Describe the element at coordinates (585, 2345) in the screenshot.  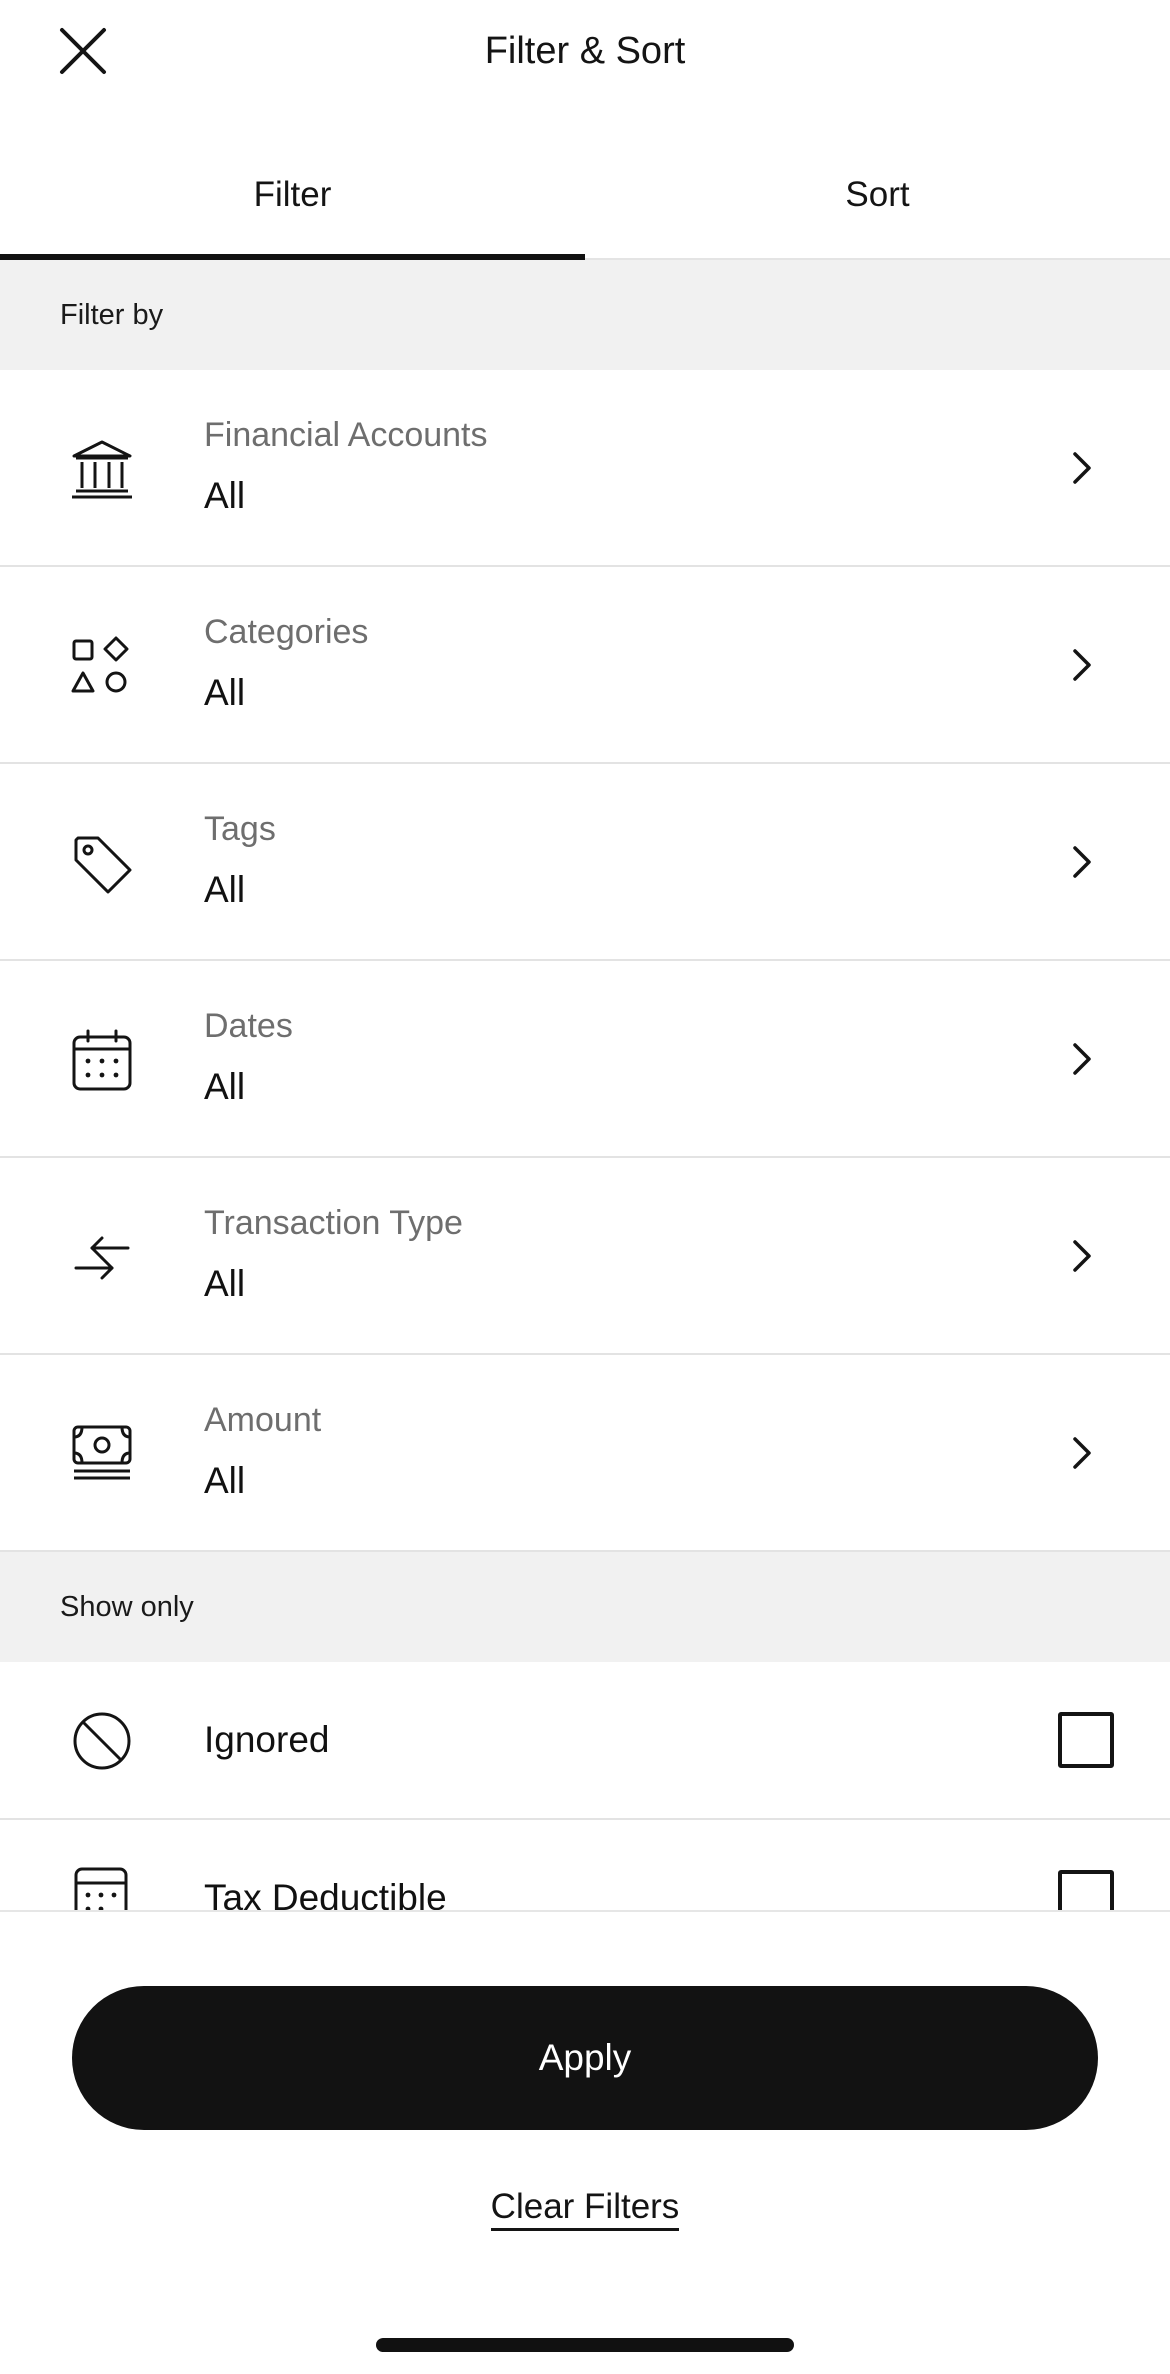
I see `home-indicator` at that location.